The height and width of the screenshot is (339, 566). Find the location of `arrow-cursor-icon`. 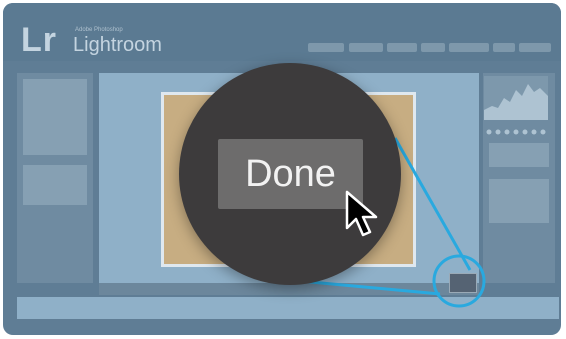

arrow-cursor-icon is located at coordinates (361, 213).